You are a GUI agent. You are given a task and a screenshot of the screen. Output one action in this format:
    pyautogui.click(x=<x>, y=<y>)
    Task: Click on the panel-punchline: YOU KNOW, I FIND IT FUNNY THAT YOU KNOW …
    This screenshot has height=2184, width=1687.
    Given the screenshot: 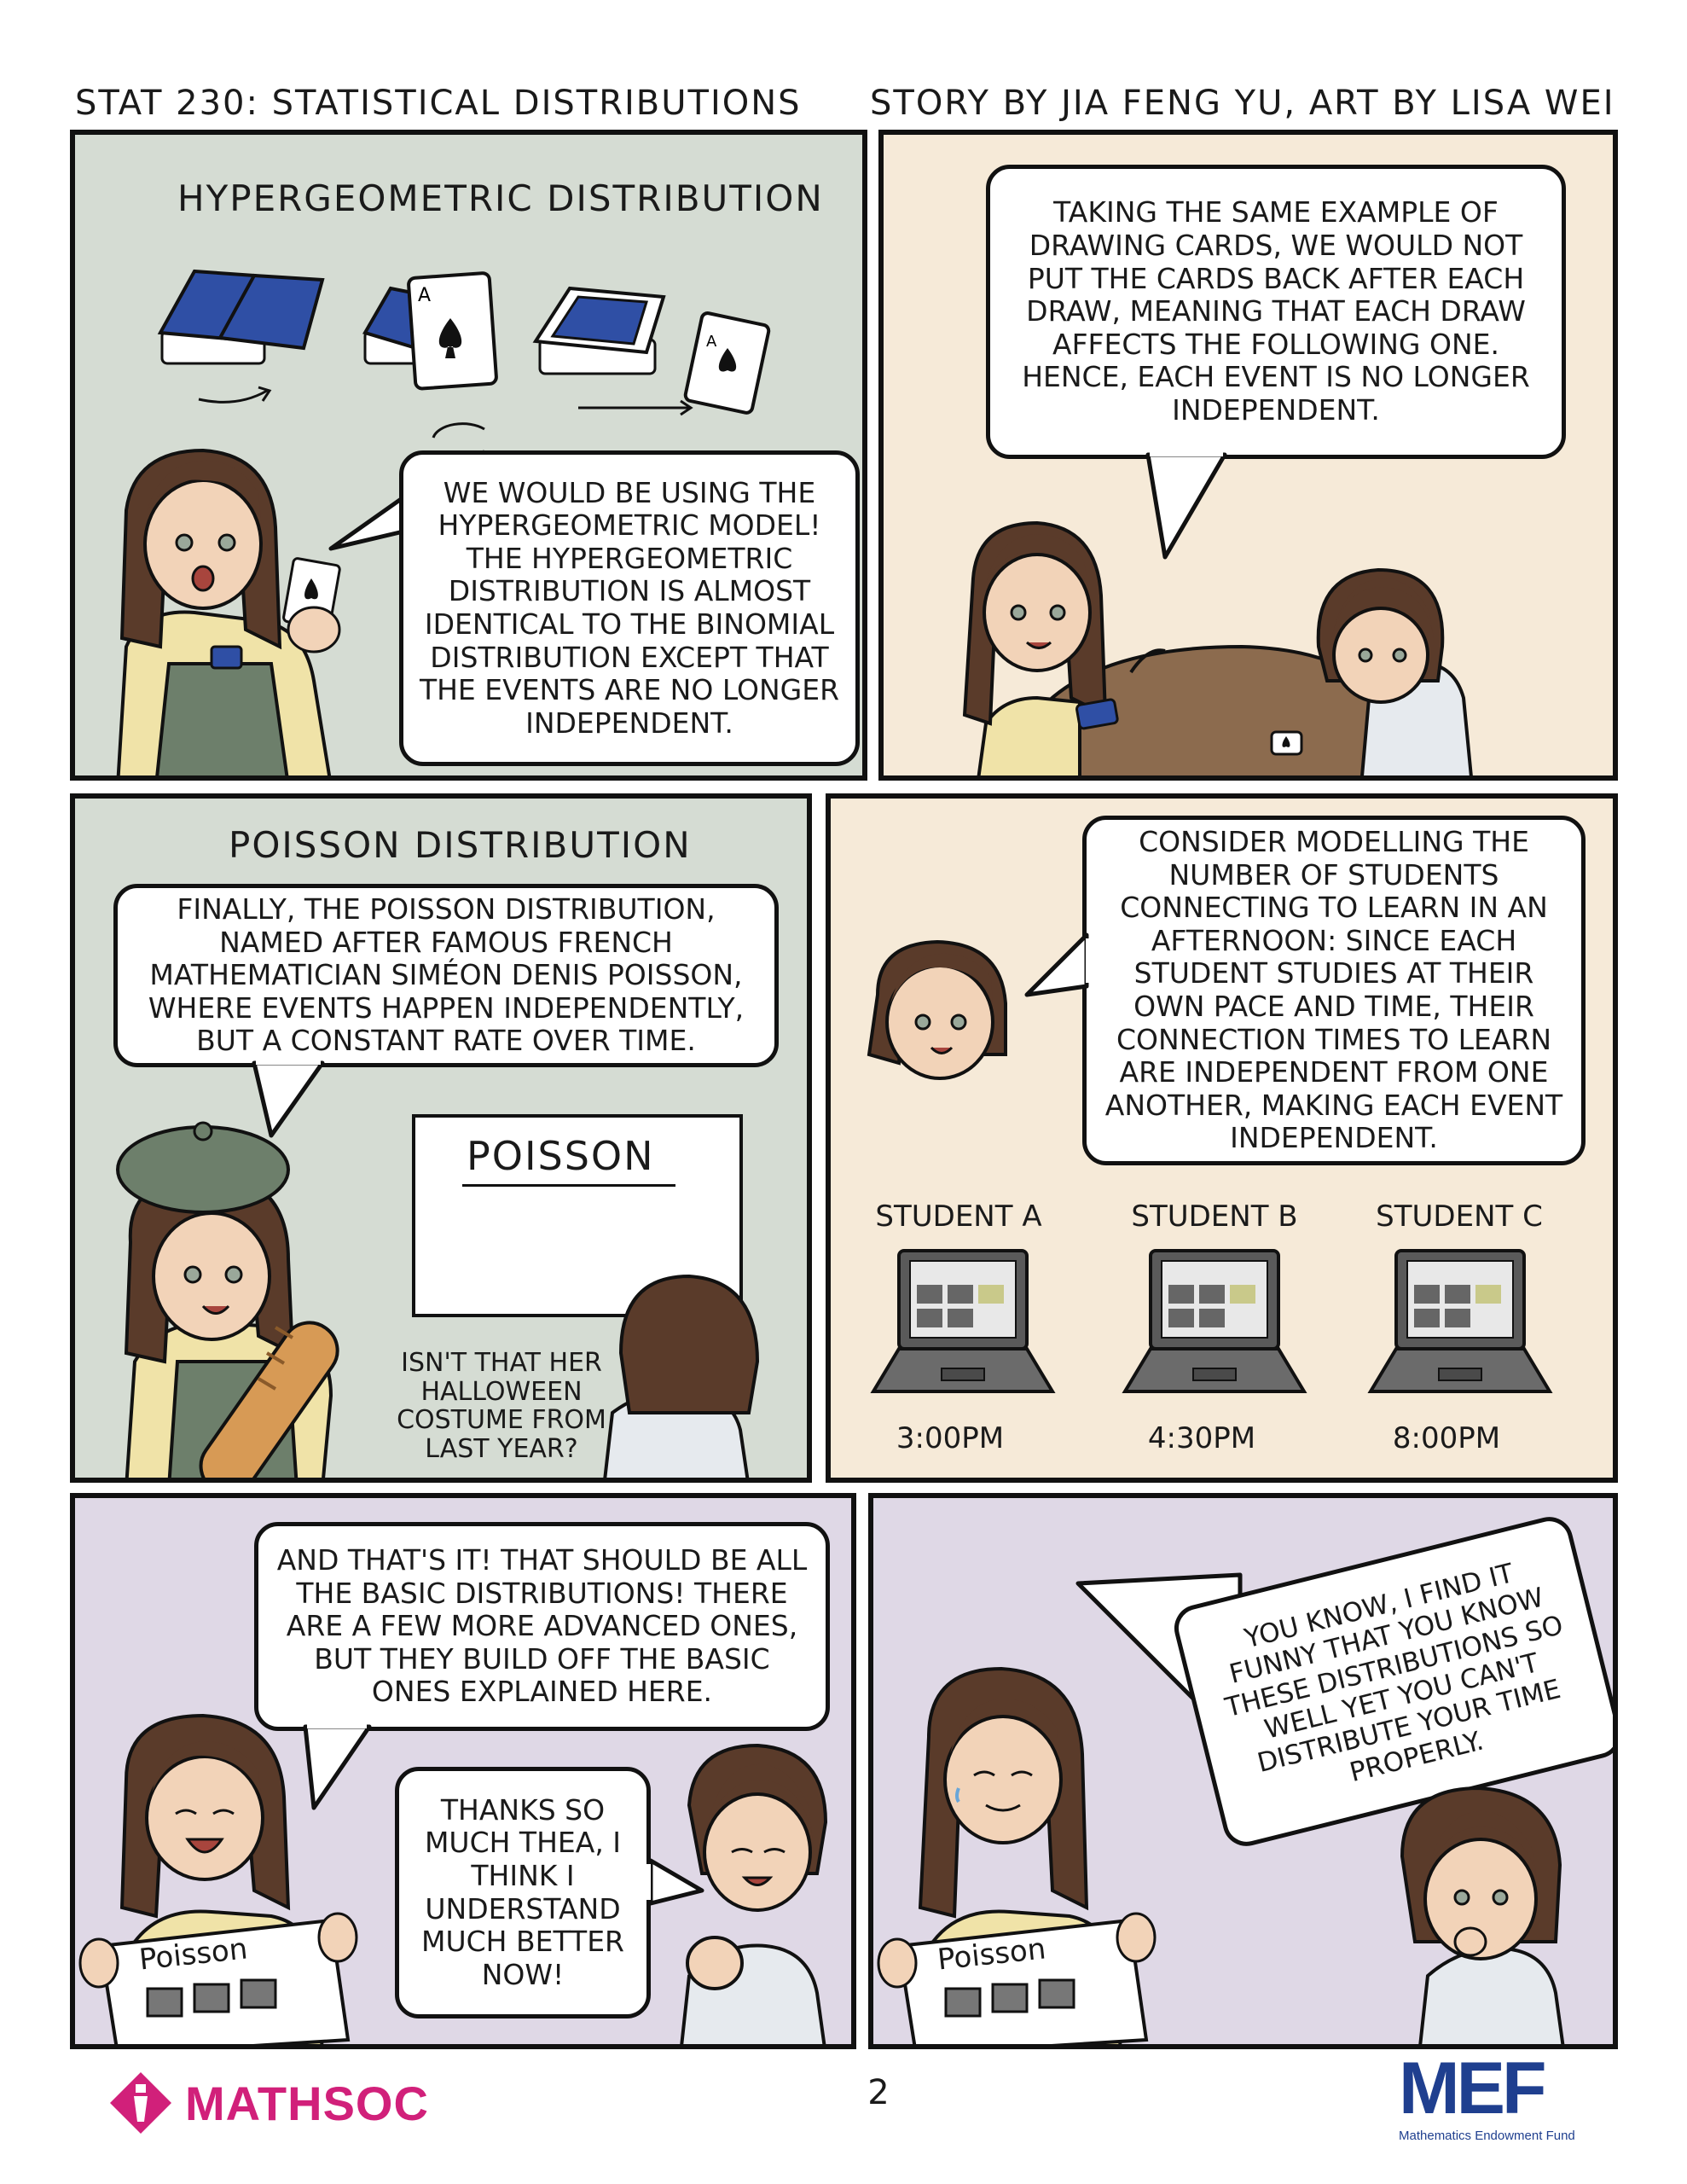 What is the action you would take?
    pyautogui.click(x=1243, y=1771)
    